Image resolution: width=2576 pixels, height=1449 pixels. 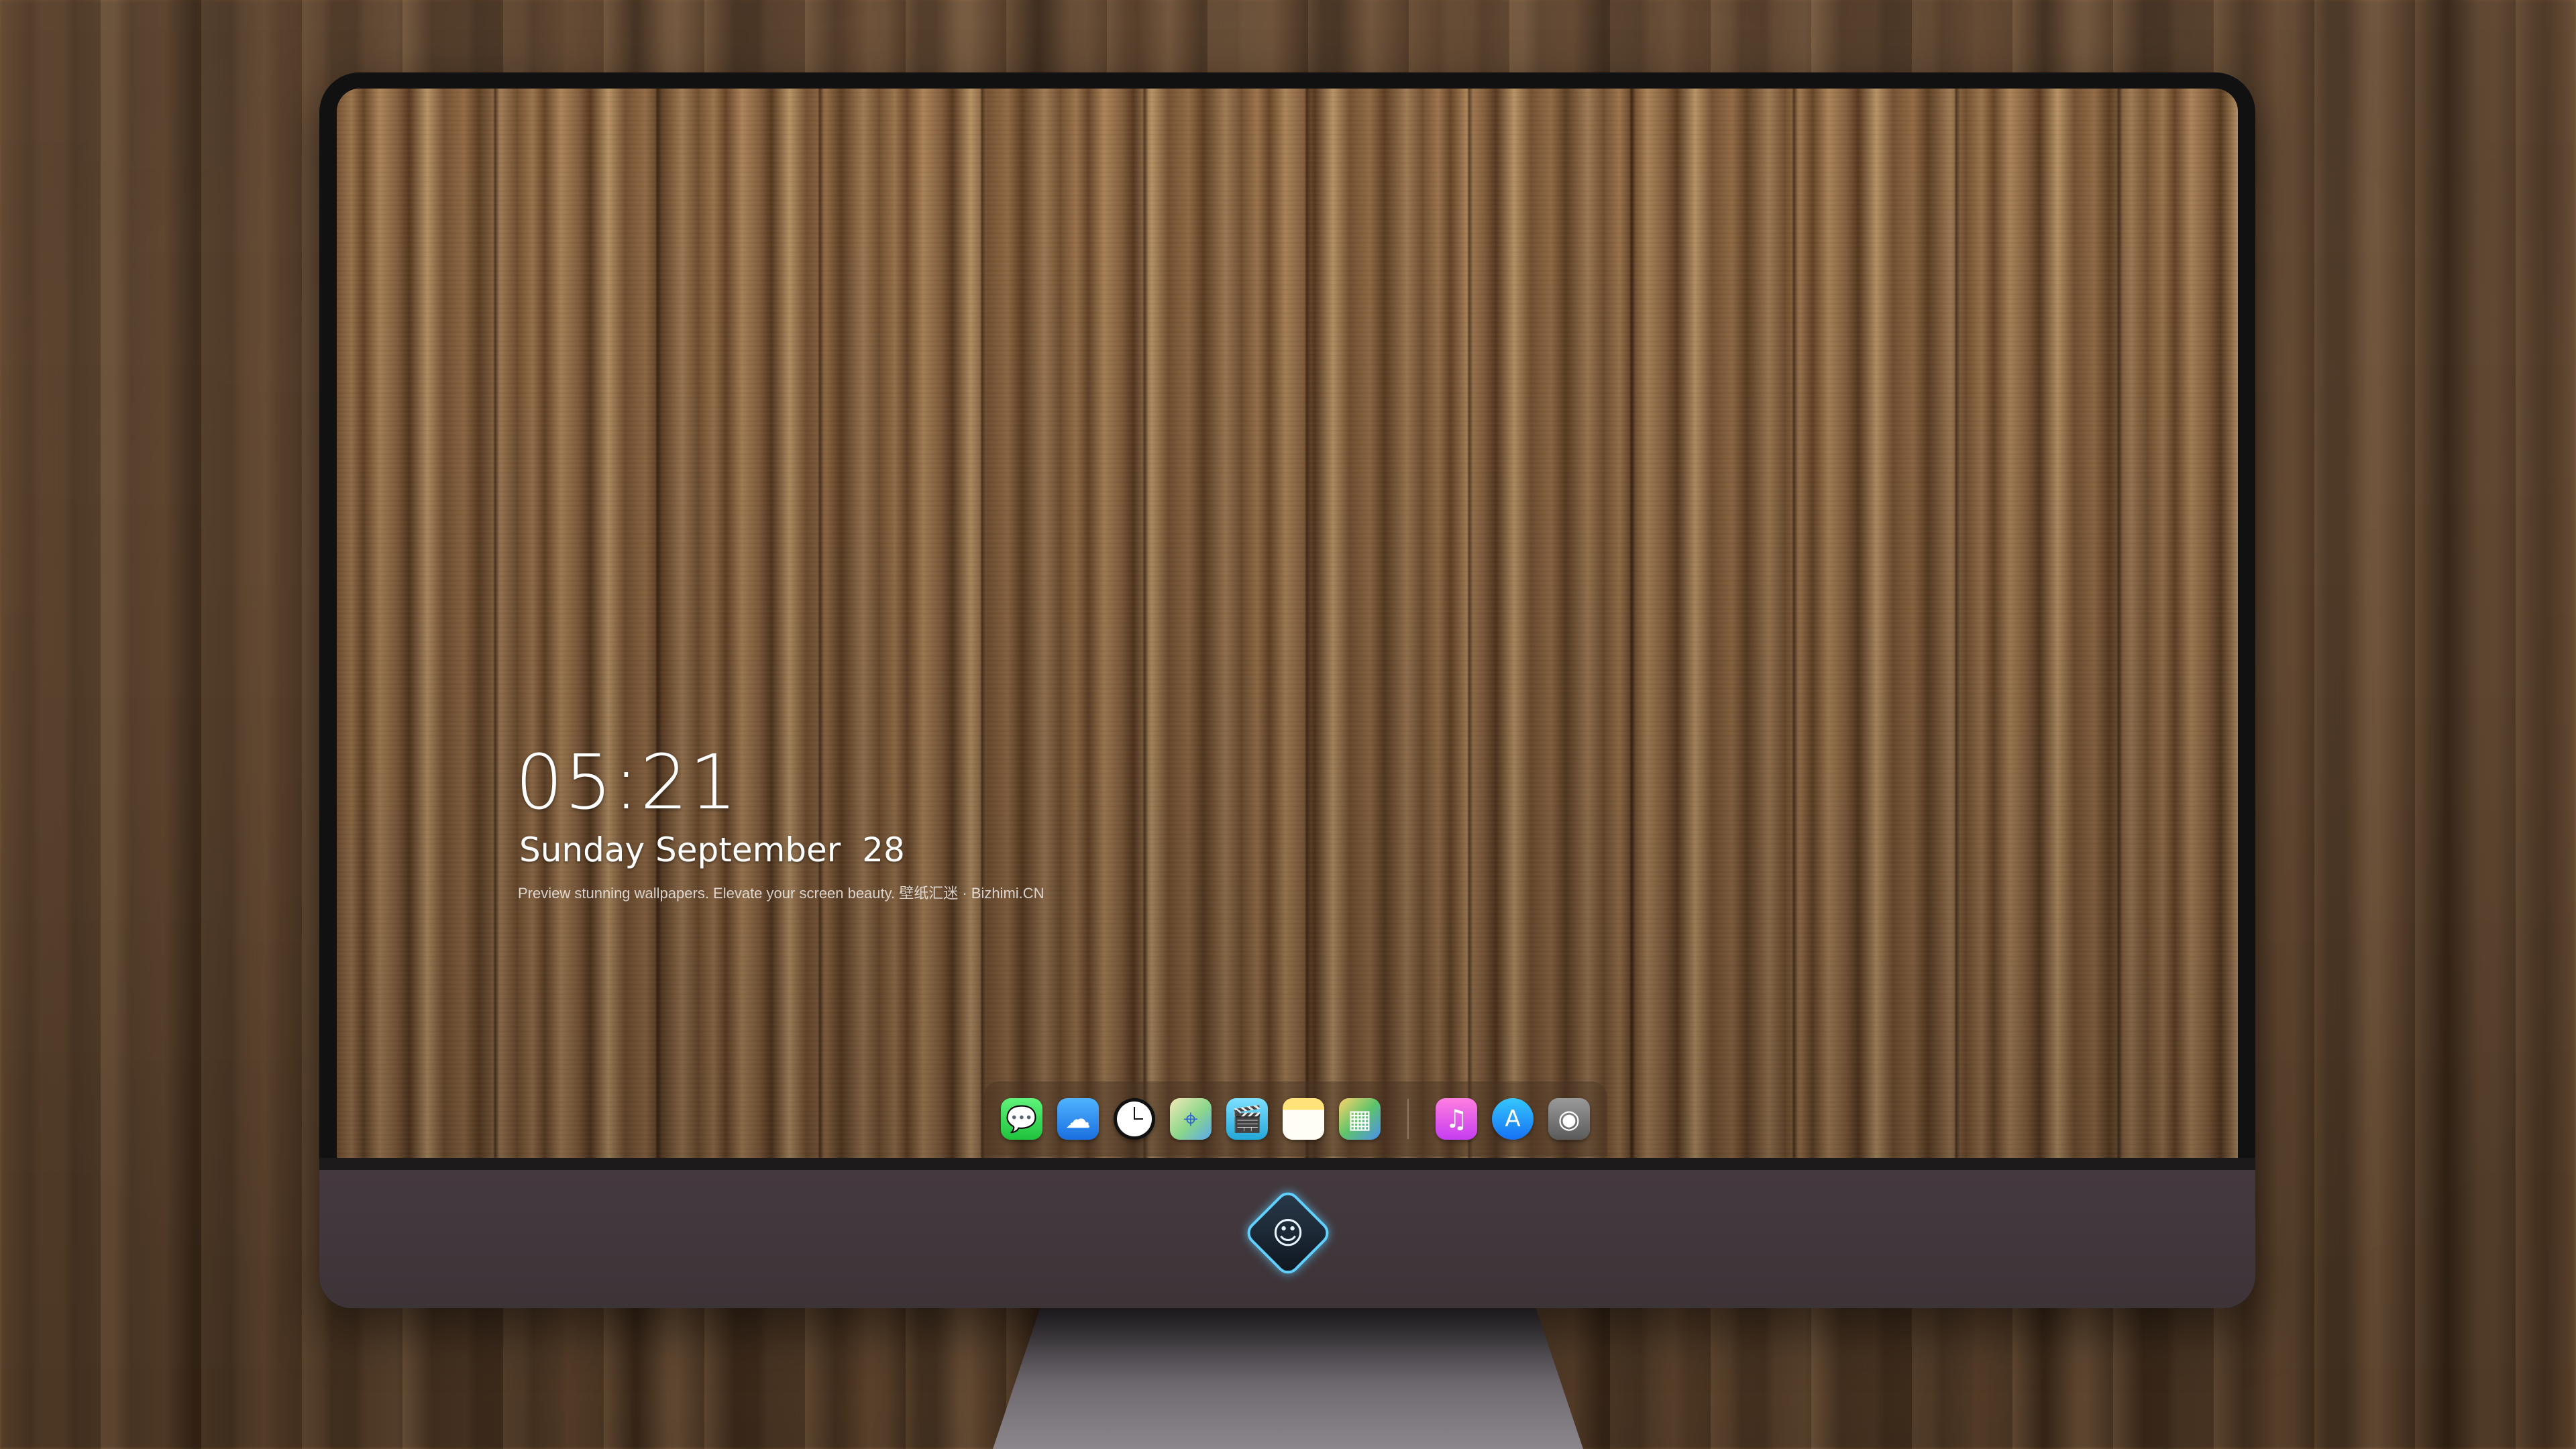 What do you see at coordinates (1134, 1119) in the screenshot?
I see `clock-icon` at bounding box center [1134, 1119].